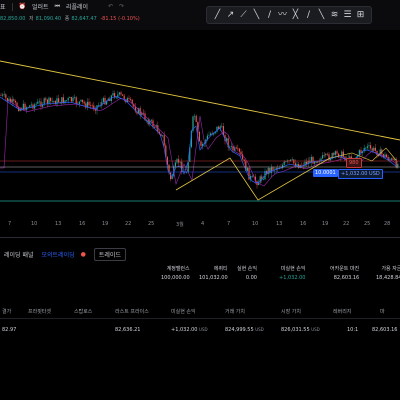 The width and height of the screenshot is (400, 400). I want to click on position-price-tag: 10.0001, so click(325, 173).